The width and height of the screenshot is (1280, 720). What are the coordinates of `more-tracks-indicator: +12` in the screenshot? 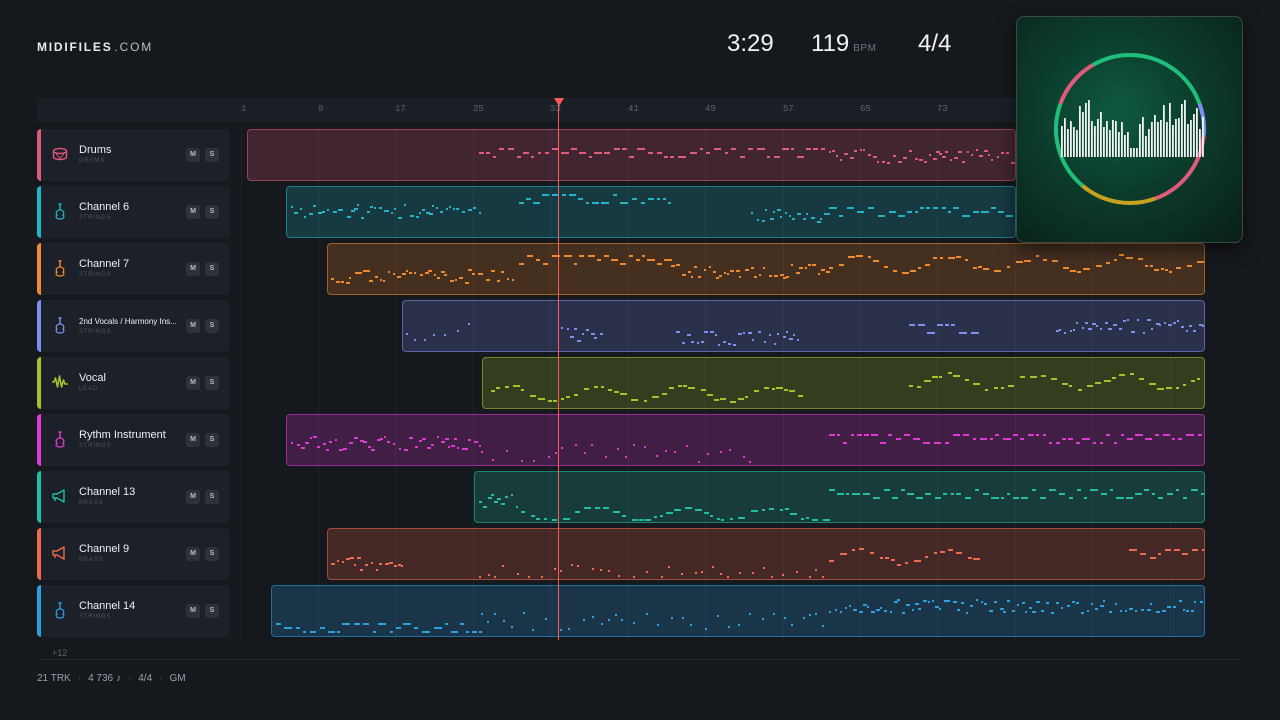 It's located at (59, 653).